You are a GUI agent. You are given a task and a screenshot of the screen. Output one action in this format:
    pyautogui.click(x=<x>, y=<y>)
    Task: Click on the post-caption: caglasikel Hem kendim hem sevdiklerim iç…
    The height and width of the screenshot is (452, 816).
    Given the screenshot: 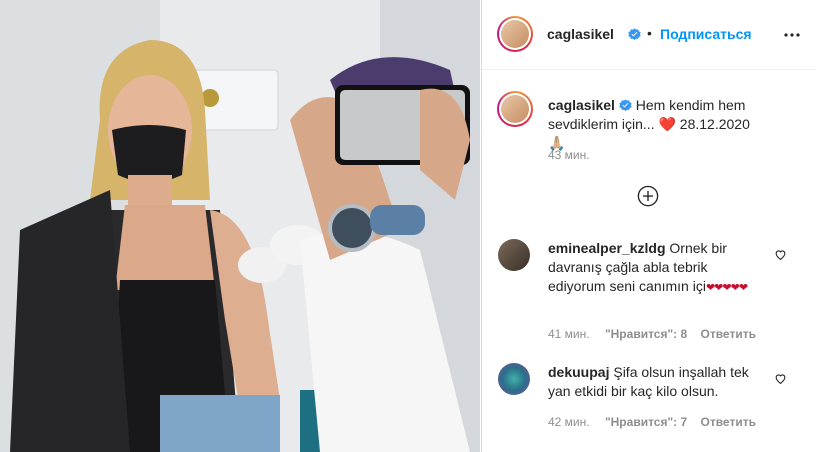 What is the action you would take?
    pyautogui.click(x=653, y=124)
    